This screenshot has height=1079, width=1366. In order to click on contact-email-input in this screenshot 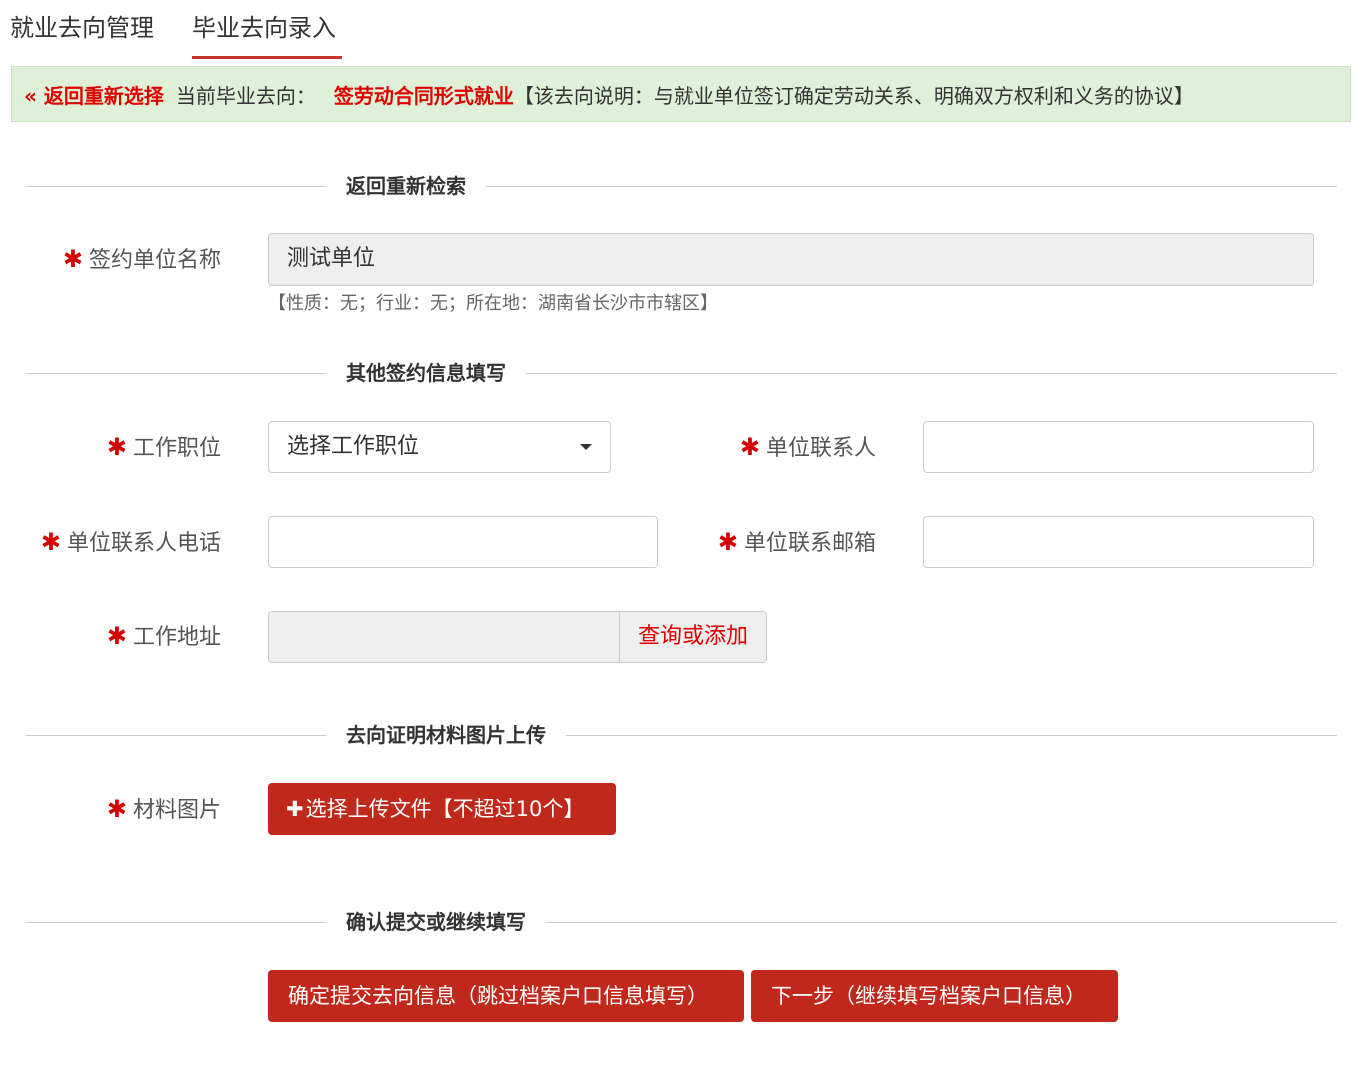, I will do `click(1118, 542)`.